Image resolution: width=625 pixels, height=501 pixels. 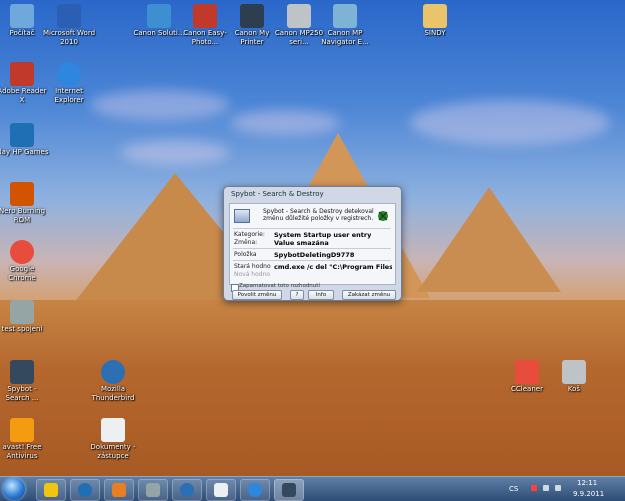 What do you see at coordinates (301, 243) in the screenshot?
I see `zmena-value: Value smazána` at bounding box center [301, 243].